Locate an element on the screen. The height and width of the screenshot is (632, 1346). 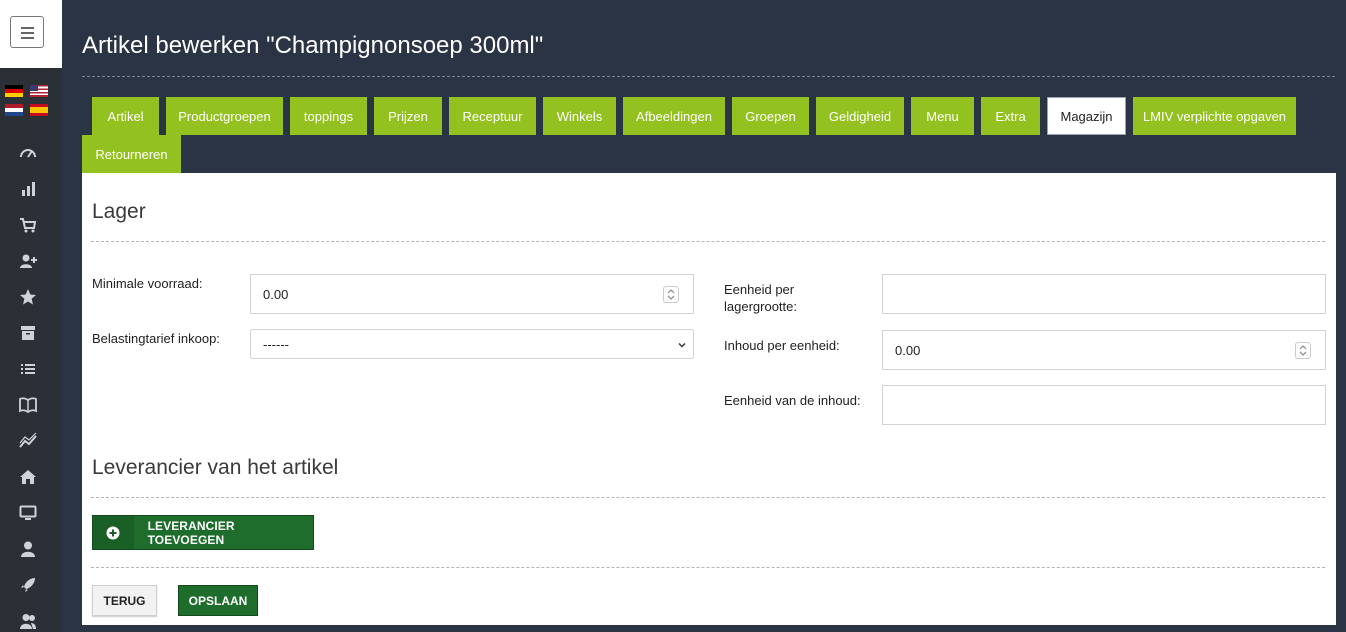
unit-per-size-input is located at coordinates (1104, 294).